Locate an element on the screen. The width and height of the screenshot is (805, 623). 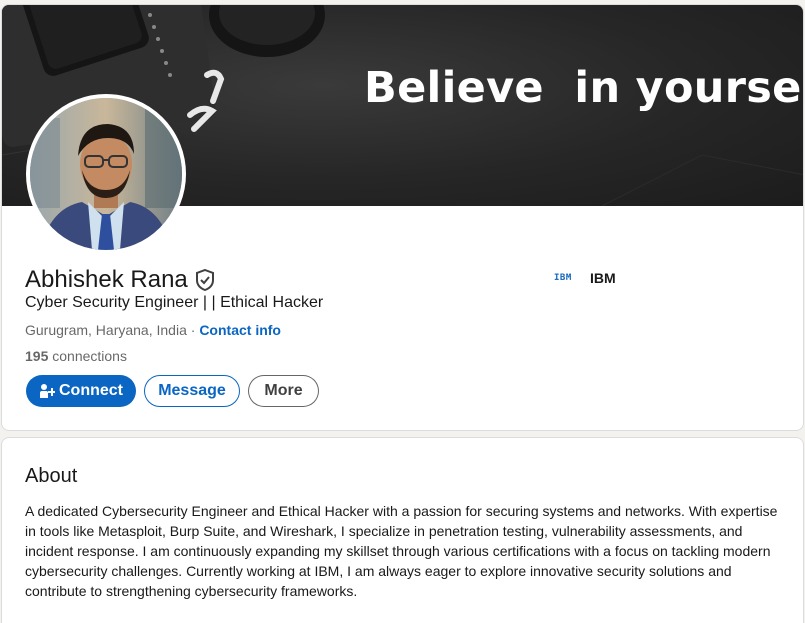
current-company: IBM IBM is located at coordinates (585, 278).